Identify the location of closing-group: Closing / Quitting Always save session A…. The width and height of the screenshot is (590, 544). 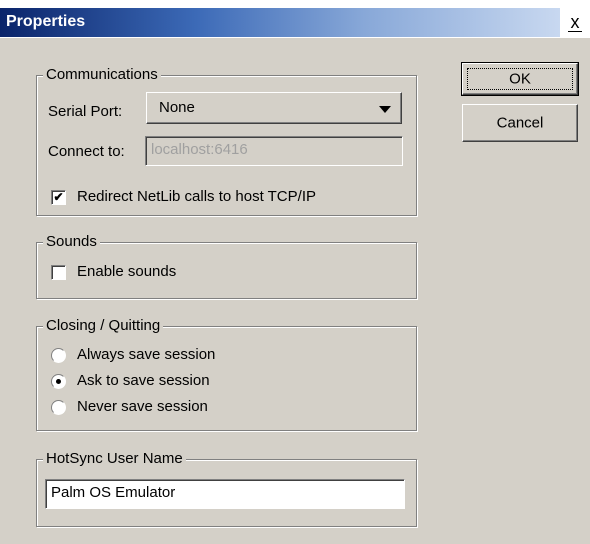
(226, 374).